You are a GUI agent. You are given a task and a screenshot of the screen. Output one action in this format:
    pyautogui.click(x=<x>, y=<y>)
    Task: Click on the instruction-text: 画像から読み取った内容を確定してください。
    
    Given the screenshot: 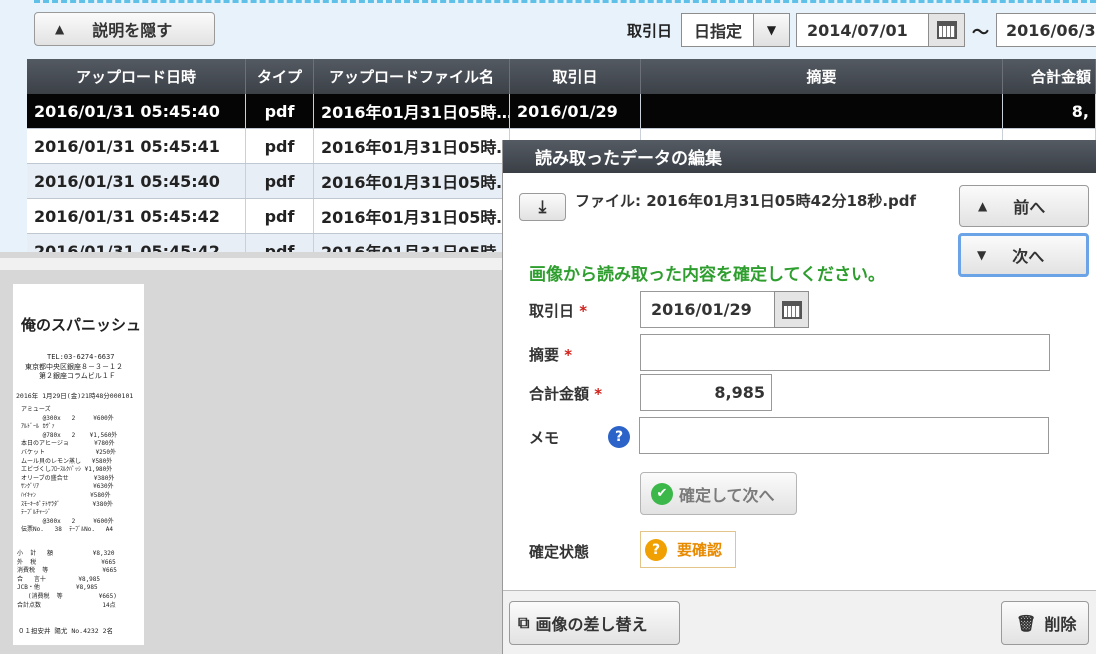 What is the action you would take?
    pyautogui.click(x=707, y=275)
    